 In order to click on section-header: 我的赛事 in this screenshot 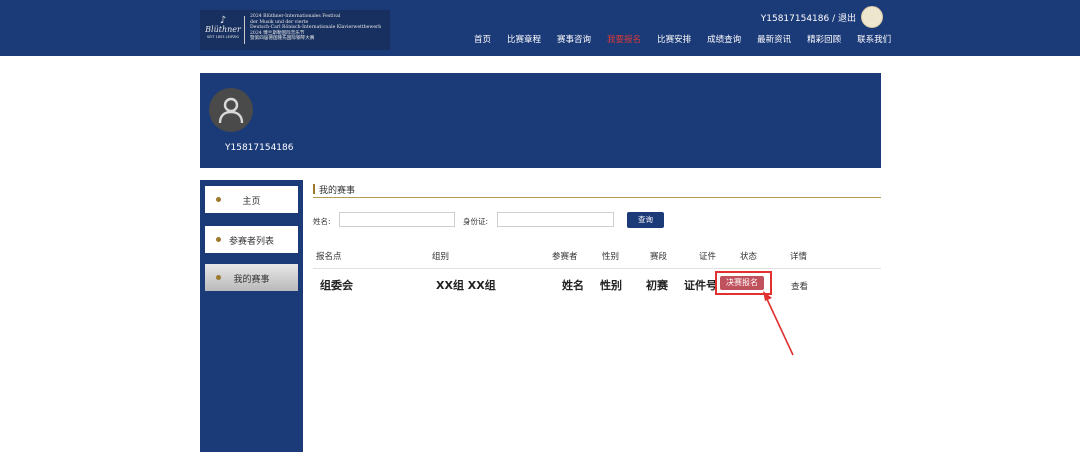, I will do `click(597, 190)`.